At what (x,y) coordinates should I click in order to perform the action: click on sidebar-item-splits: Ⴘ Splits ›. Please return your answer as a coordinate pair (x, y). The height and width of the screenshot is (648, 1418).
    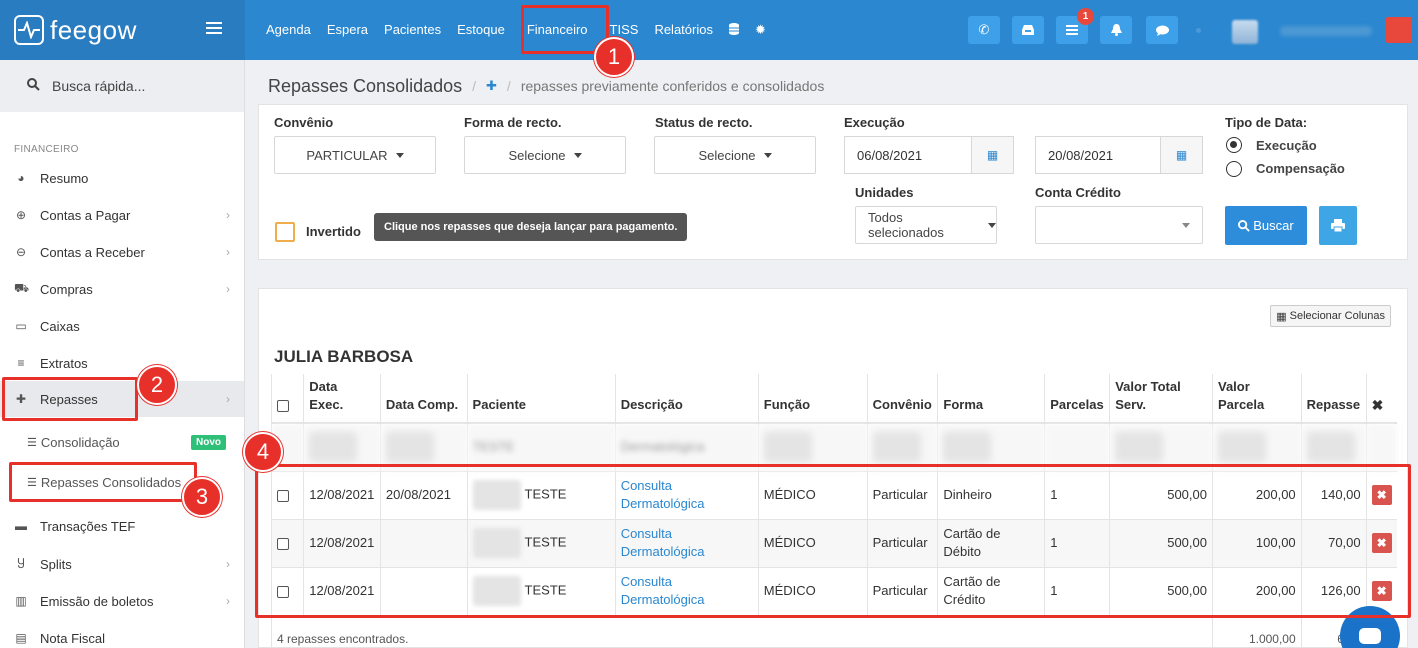
    Looking at the image, I should click on (122, 564).